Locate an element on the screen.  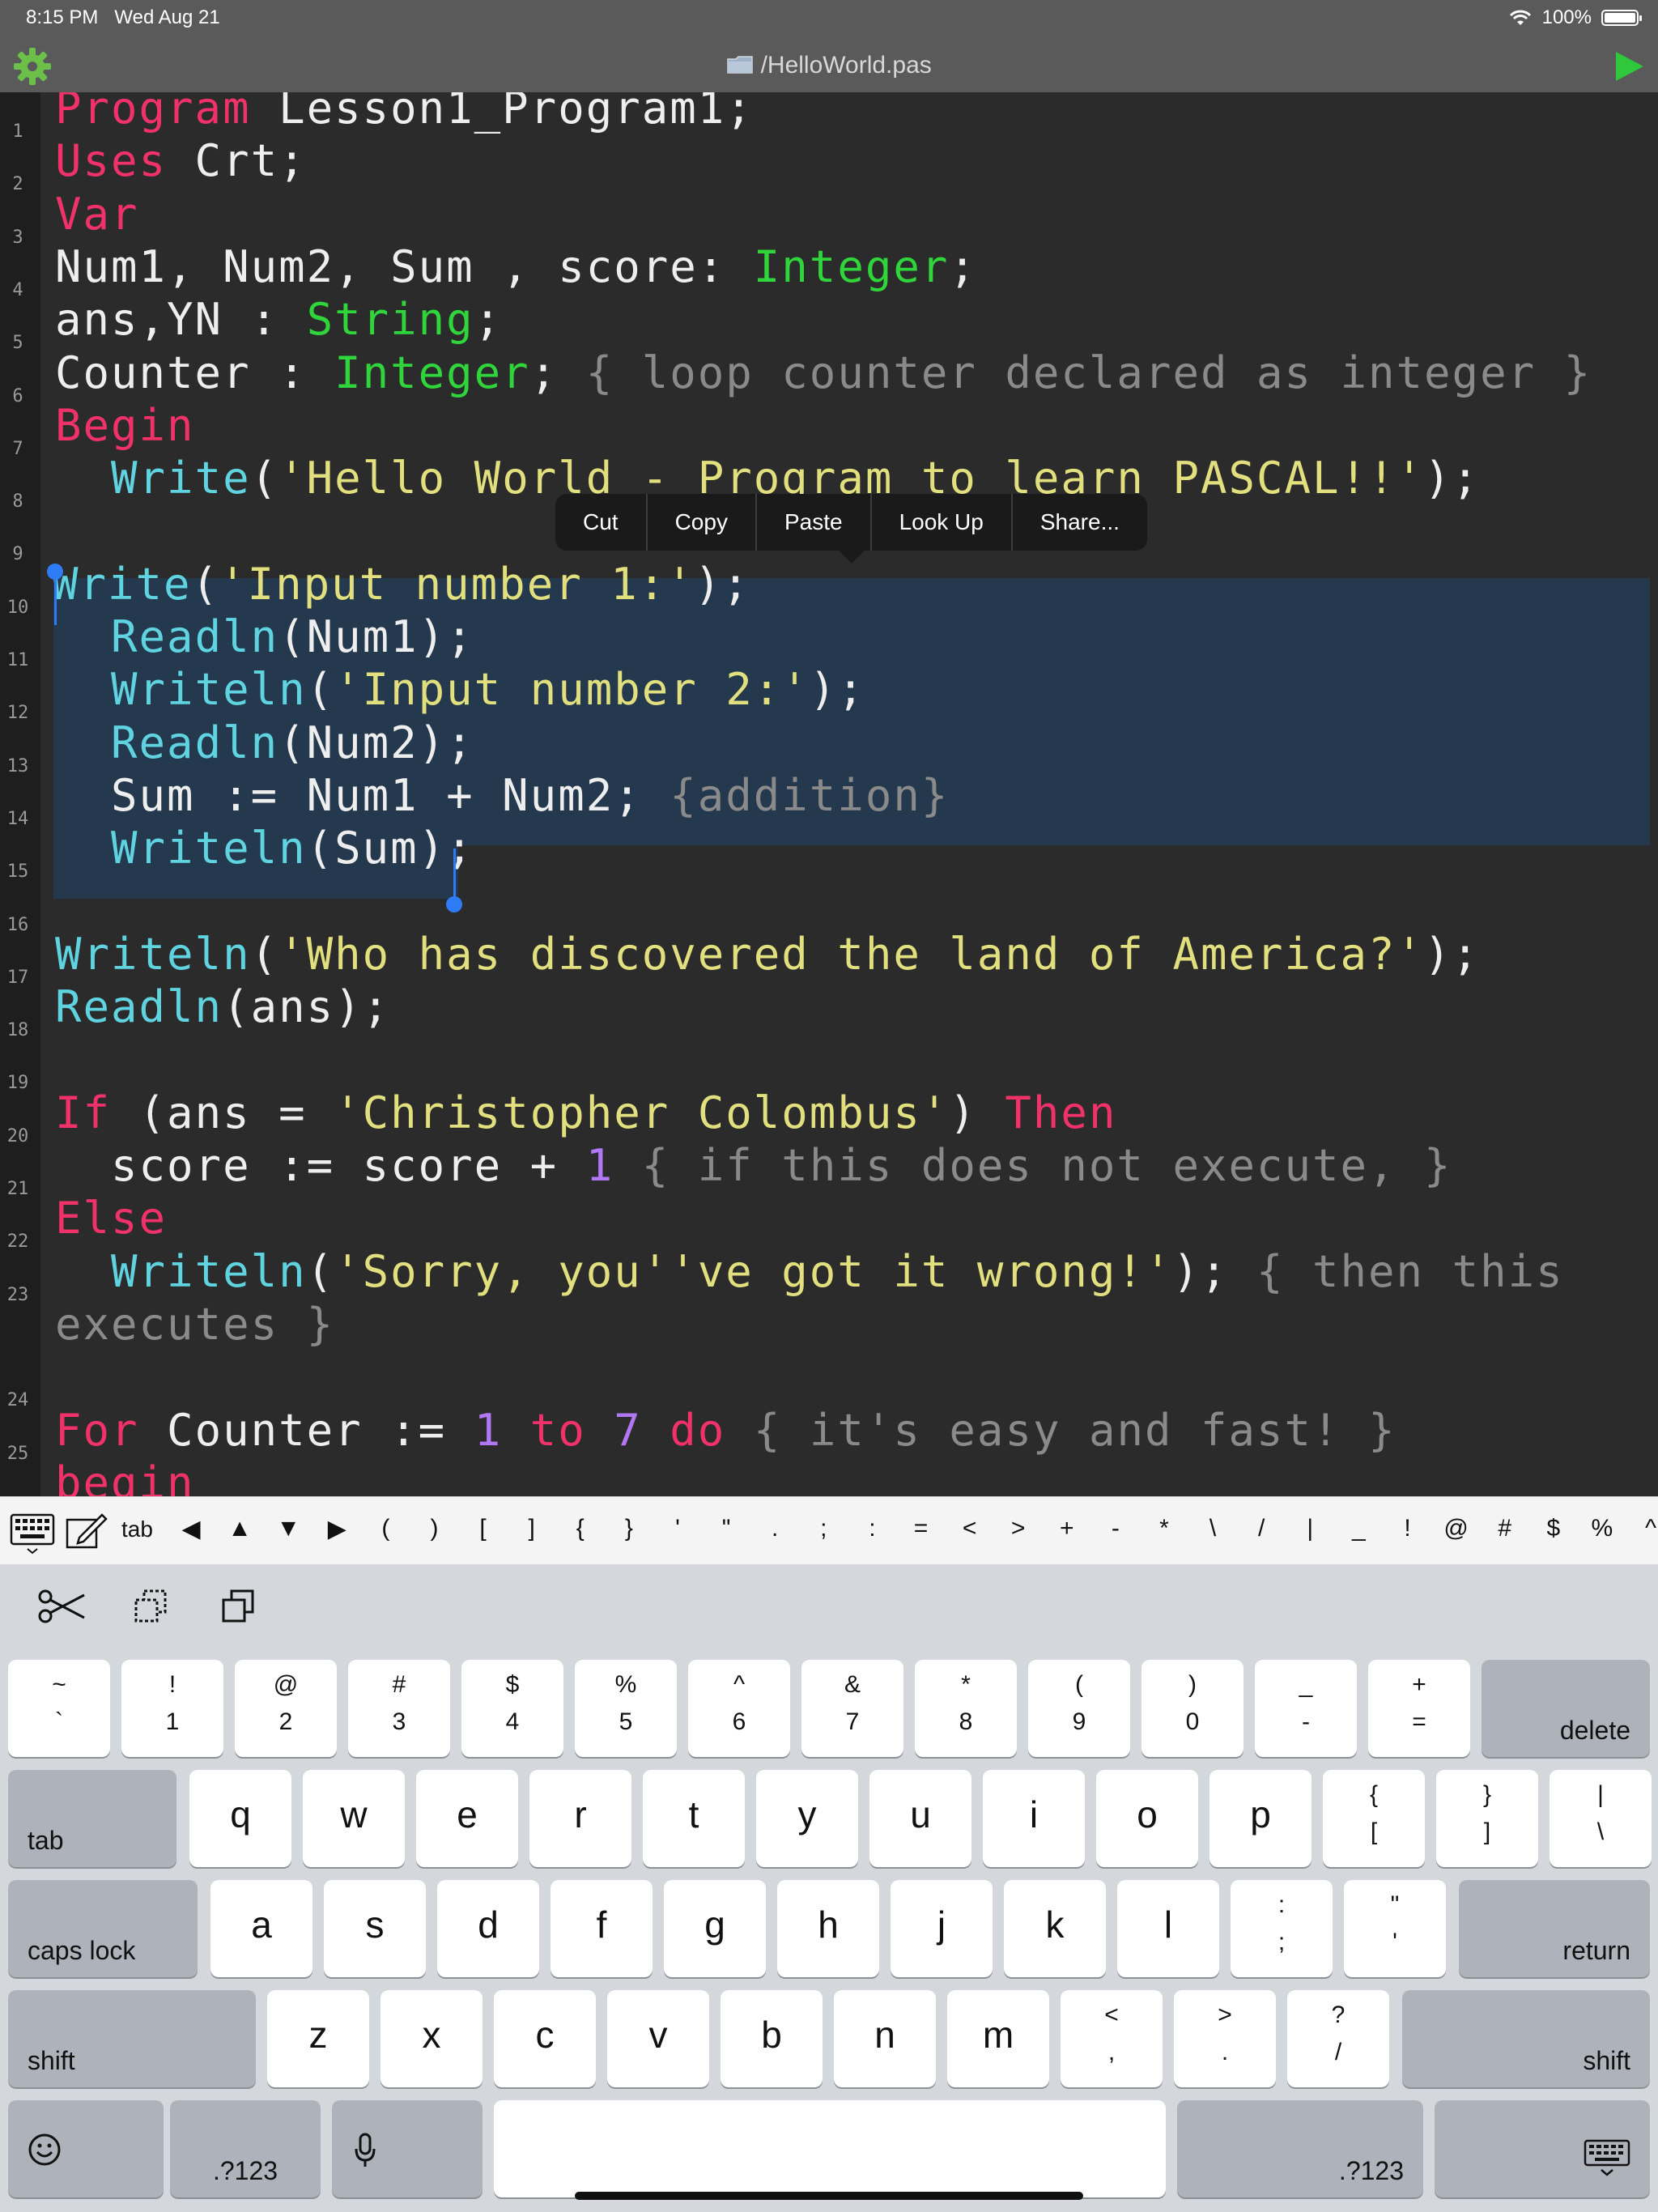
accessory-symbol-key: ▲ is located at coordinates (239, 1529).